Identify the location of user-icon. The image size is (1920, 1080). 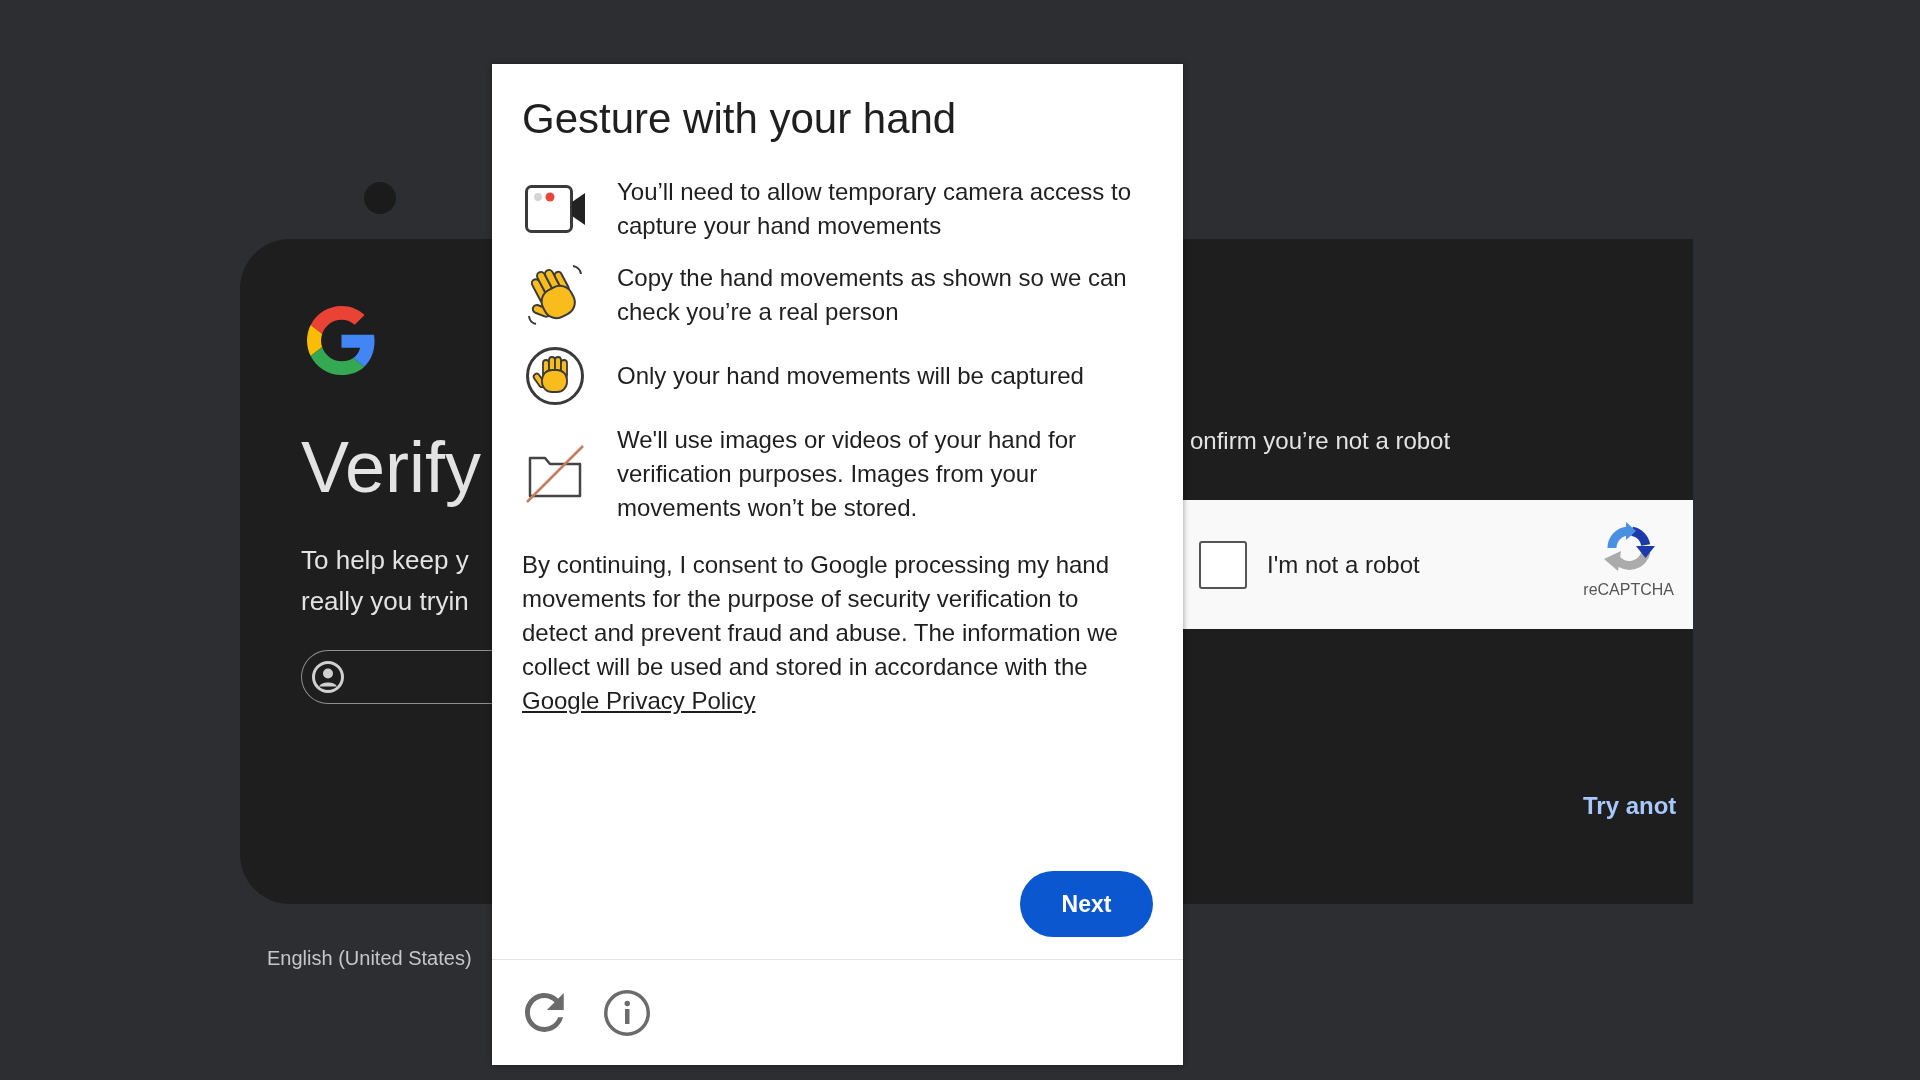
(328, 677).